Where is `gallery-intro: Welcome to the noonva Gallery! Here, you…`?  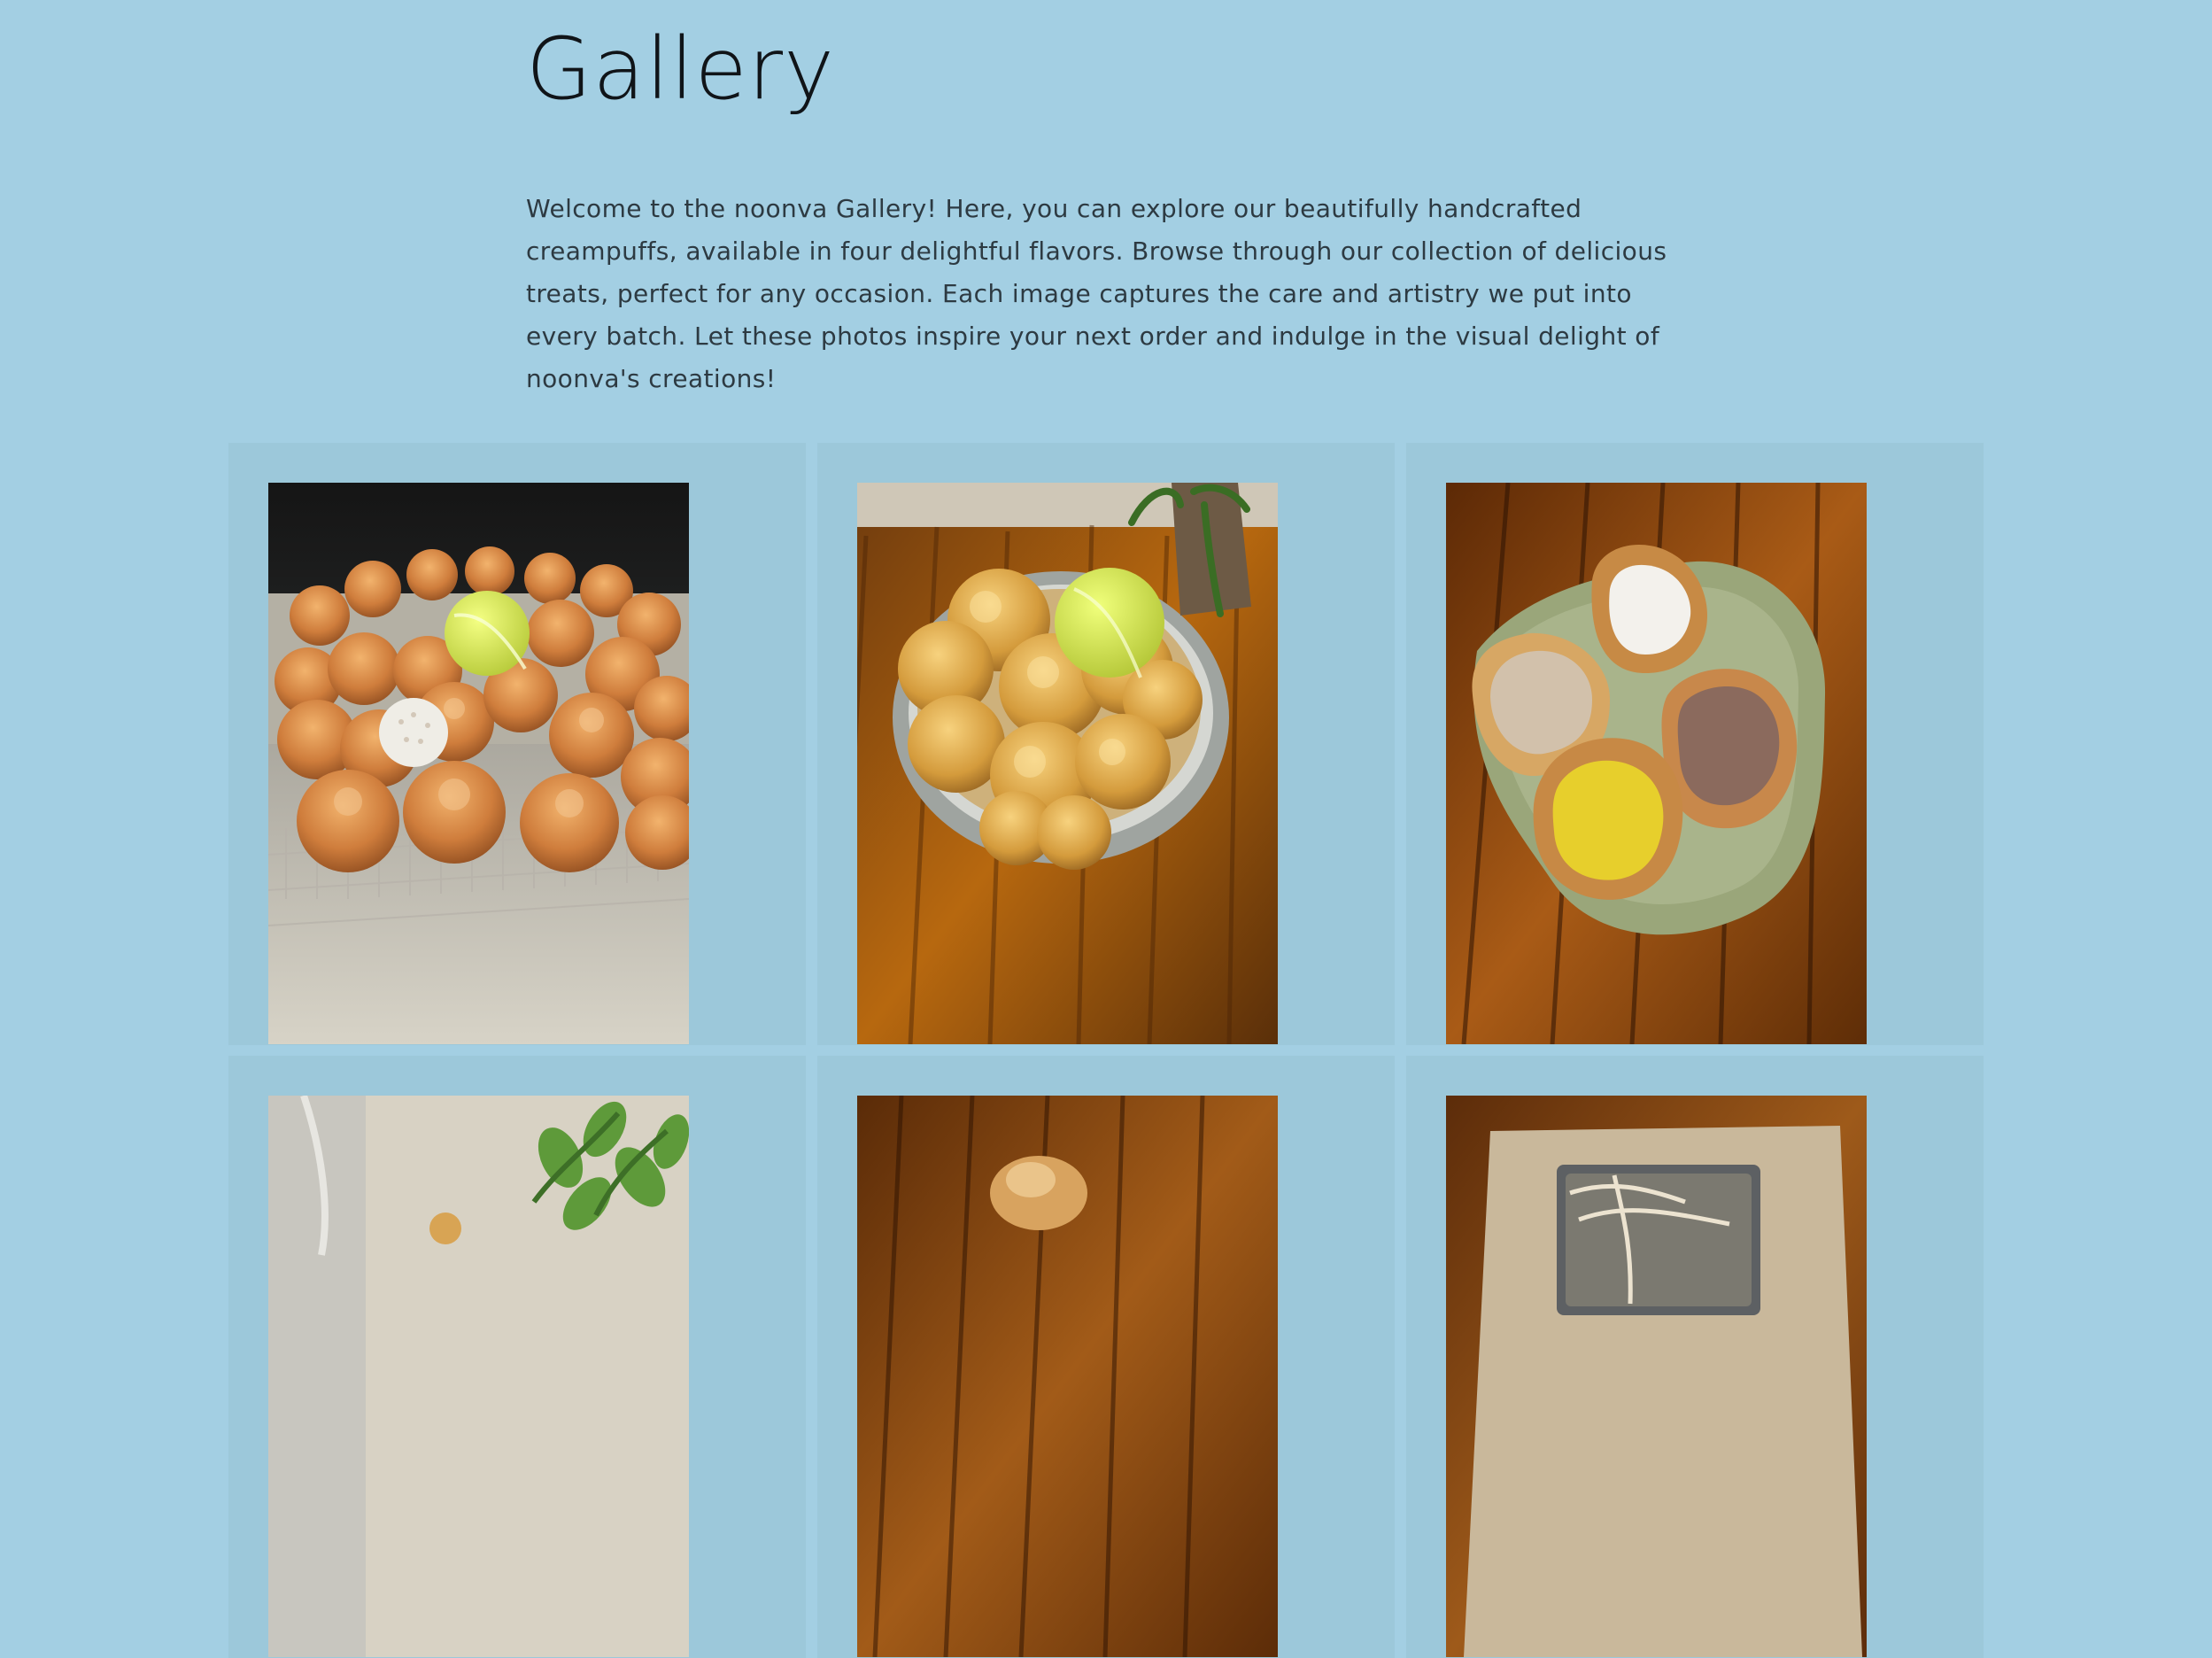 gallery-intro: Welcome to the noonva Gallery! Here, you… is located at coordinates (1096, 293).